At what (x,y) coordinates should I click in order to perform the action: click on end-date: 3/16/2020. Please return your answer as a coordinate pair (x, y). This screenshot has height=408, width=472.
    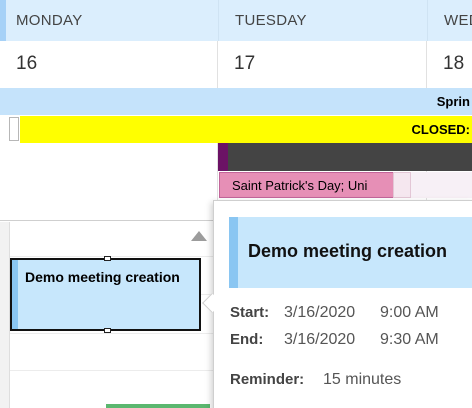
    Looking at the image, I should click on (320, 339).